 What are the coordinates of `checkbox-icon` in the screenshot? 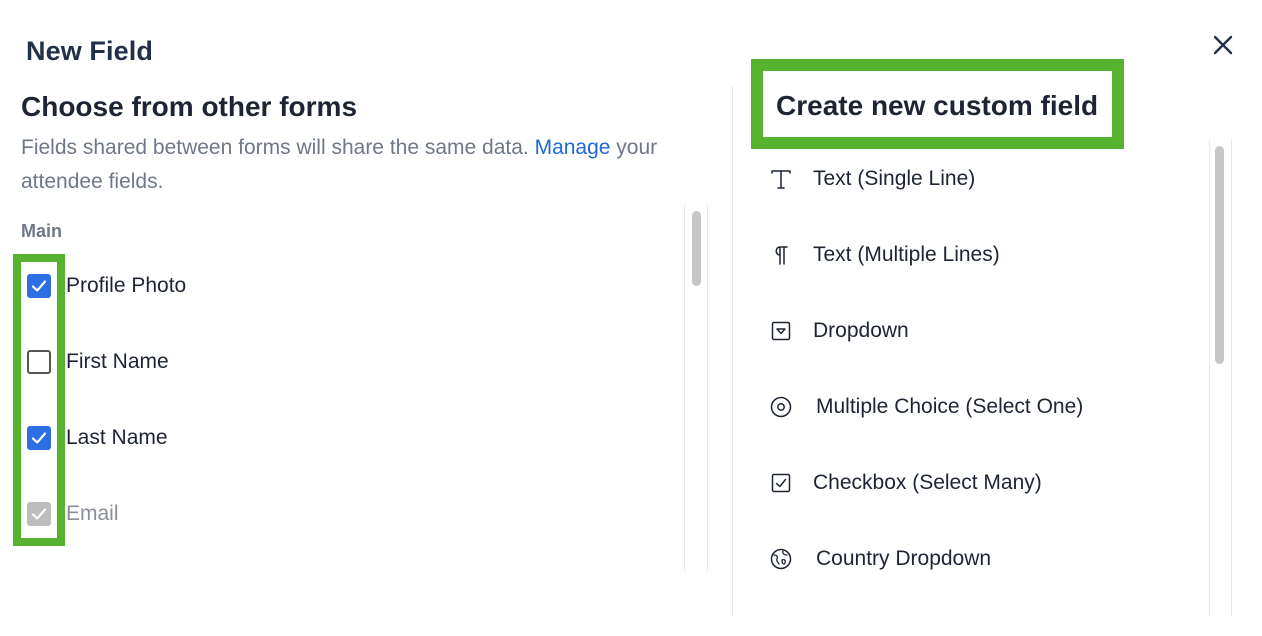 It's located at (781, 483).